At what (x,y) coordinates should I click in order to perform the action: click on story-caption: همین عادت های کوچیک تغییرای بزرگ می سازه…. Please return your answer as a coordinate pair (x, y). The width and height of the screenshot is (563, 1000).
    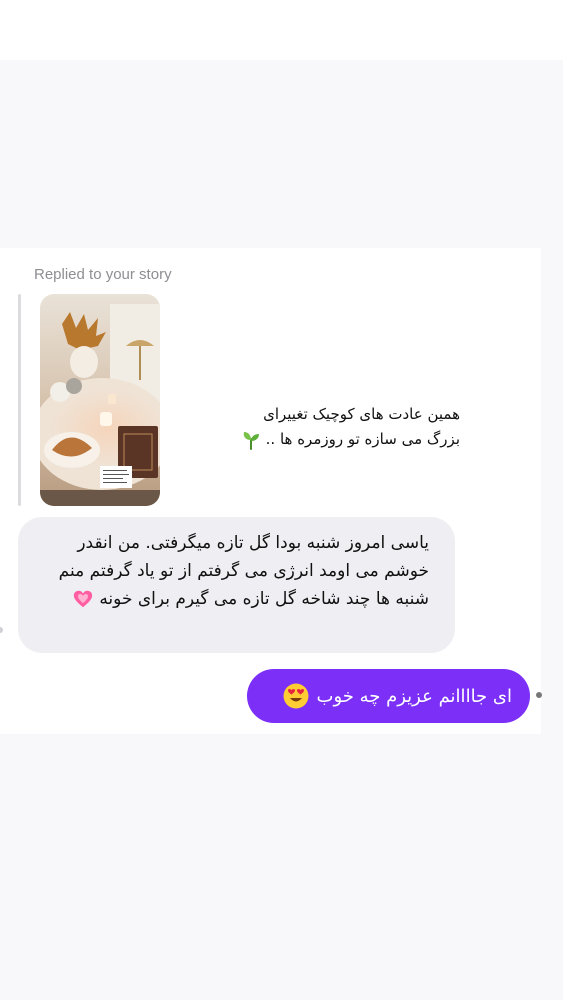
    Looking at the image, I should click on (332, 427).